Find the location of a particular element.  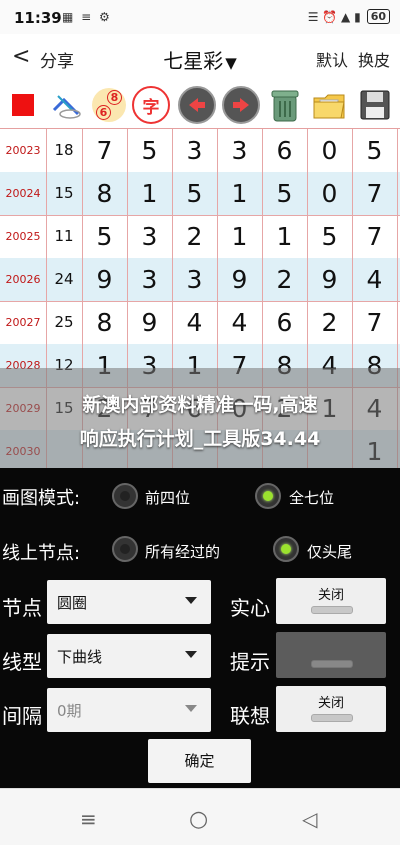

node-shape-select: 圆圈 is located at coordinates (129, 602).